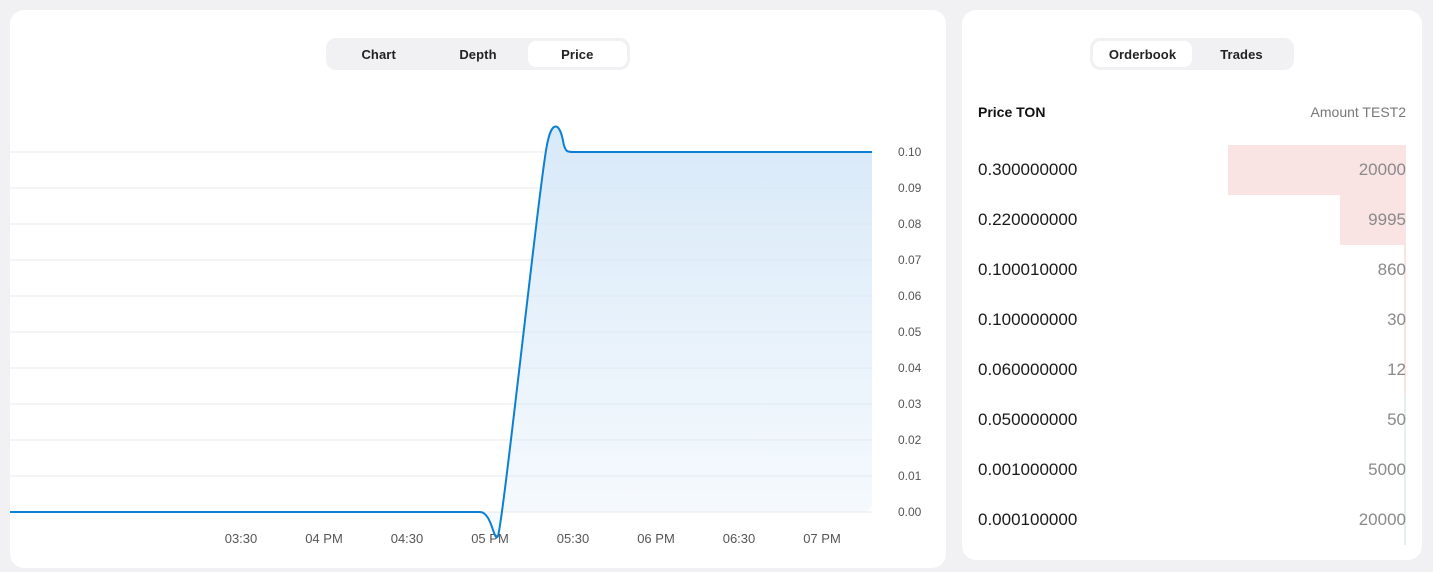 Image resolution: width=1433 pixels, height=572 pixels. Describe the element at coordinates (1028, 219) in the screenshot. I see `order-price: 0.220000000` at that location.